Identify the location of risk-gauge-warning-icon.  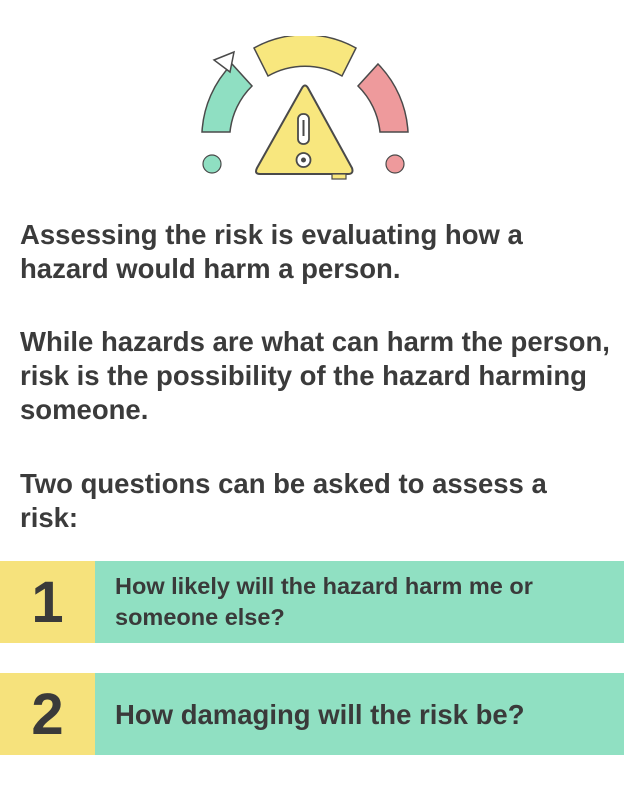
(305, 110).